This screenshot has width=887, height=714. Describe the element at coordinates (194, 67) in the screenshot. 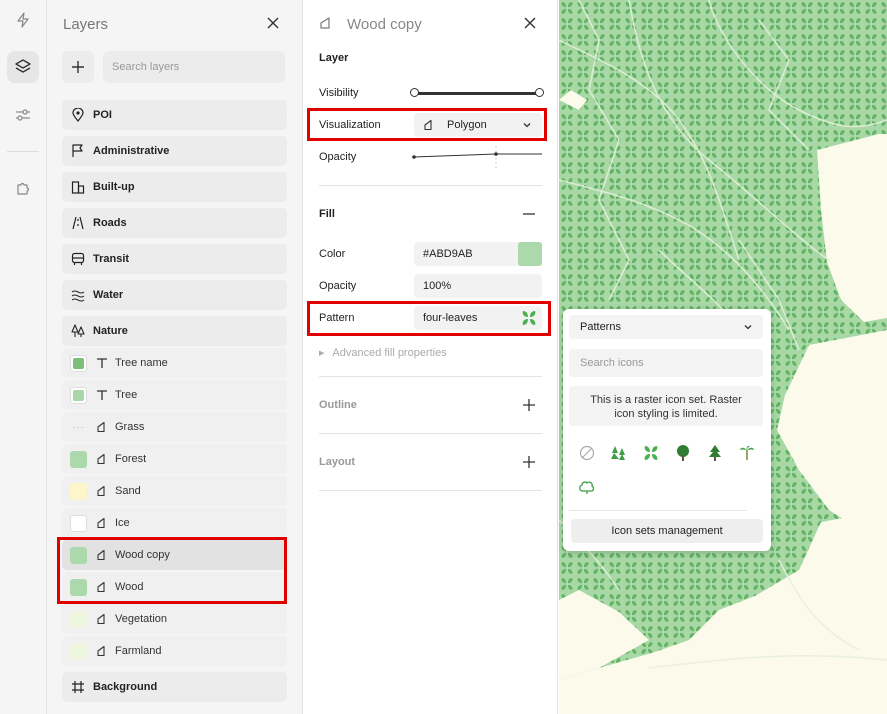

I see `search-layers-input: Search layers` at that location.